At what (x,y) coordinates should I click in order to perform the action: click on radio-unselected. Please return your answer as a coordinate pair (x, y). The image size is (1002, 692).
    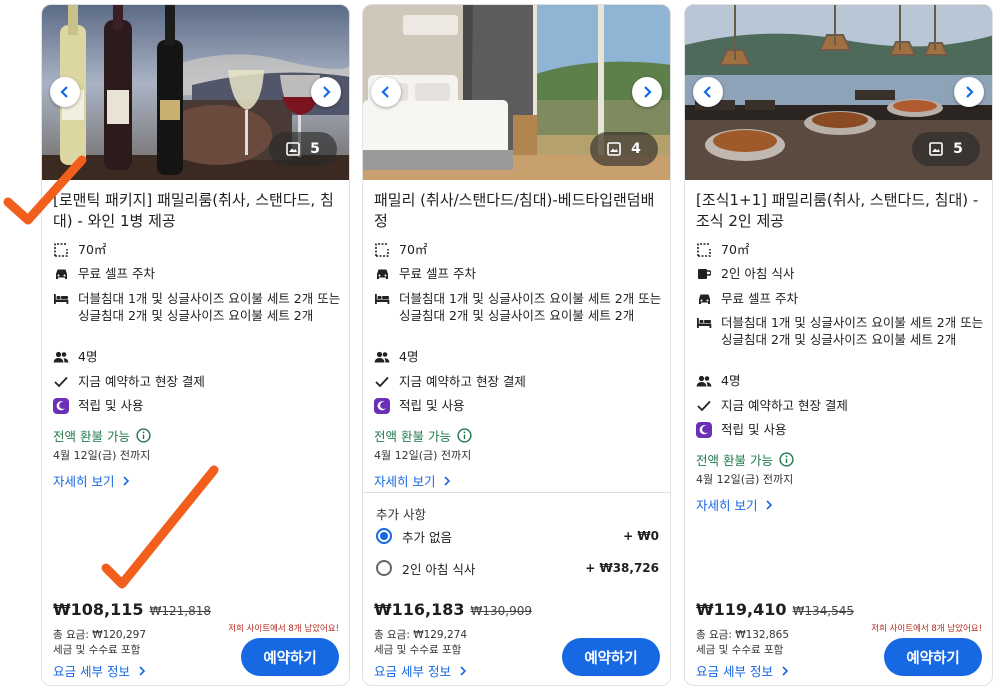
    Looking at the image, I should click on (384, 568).